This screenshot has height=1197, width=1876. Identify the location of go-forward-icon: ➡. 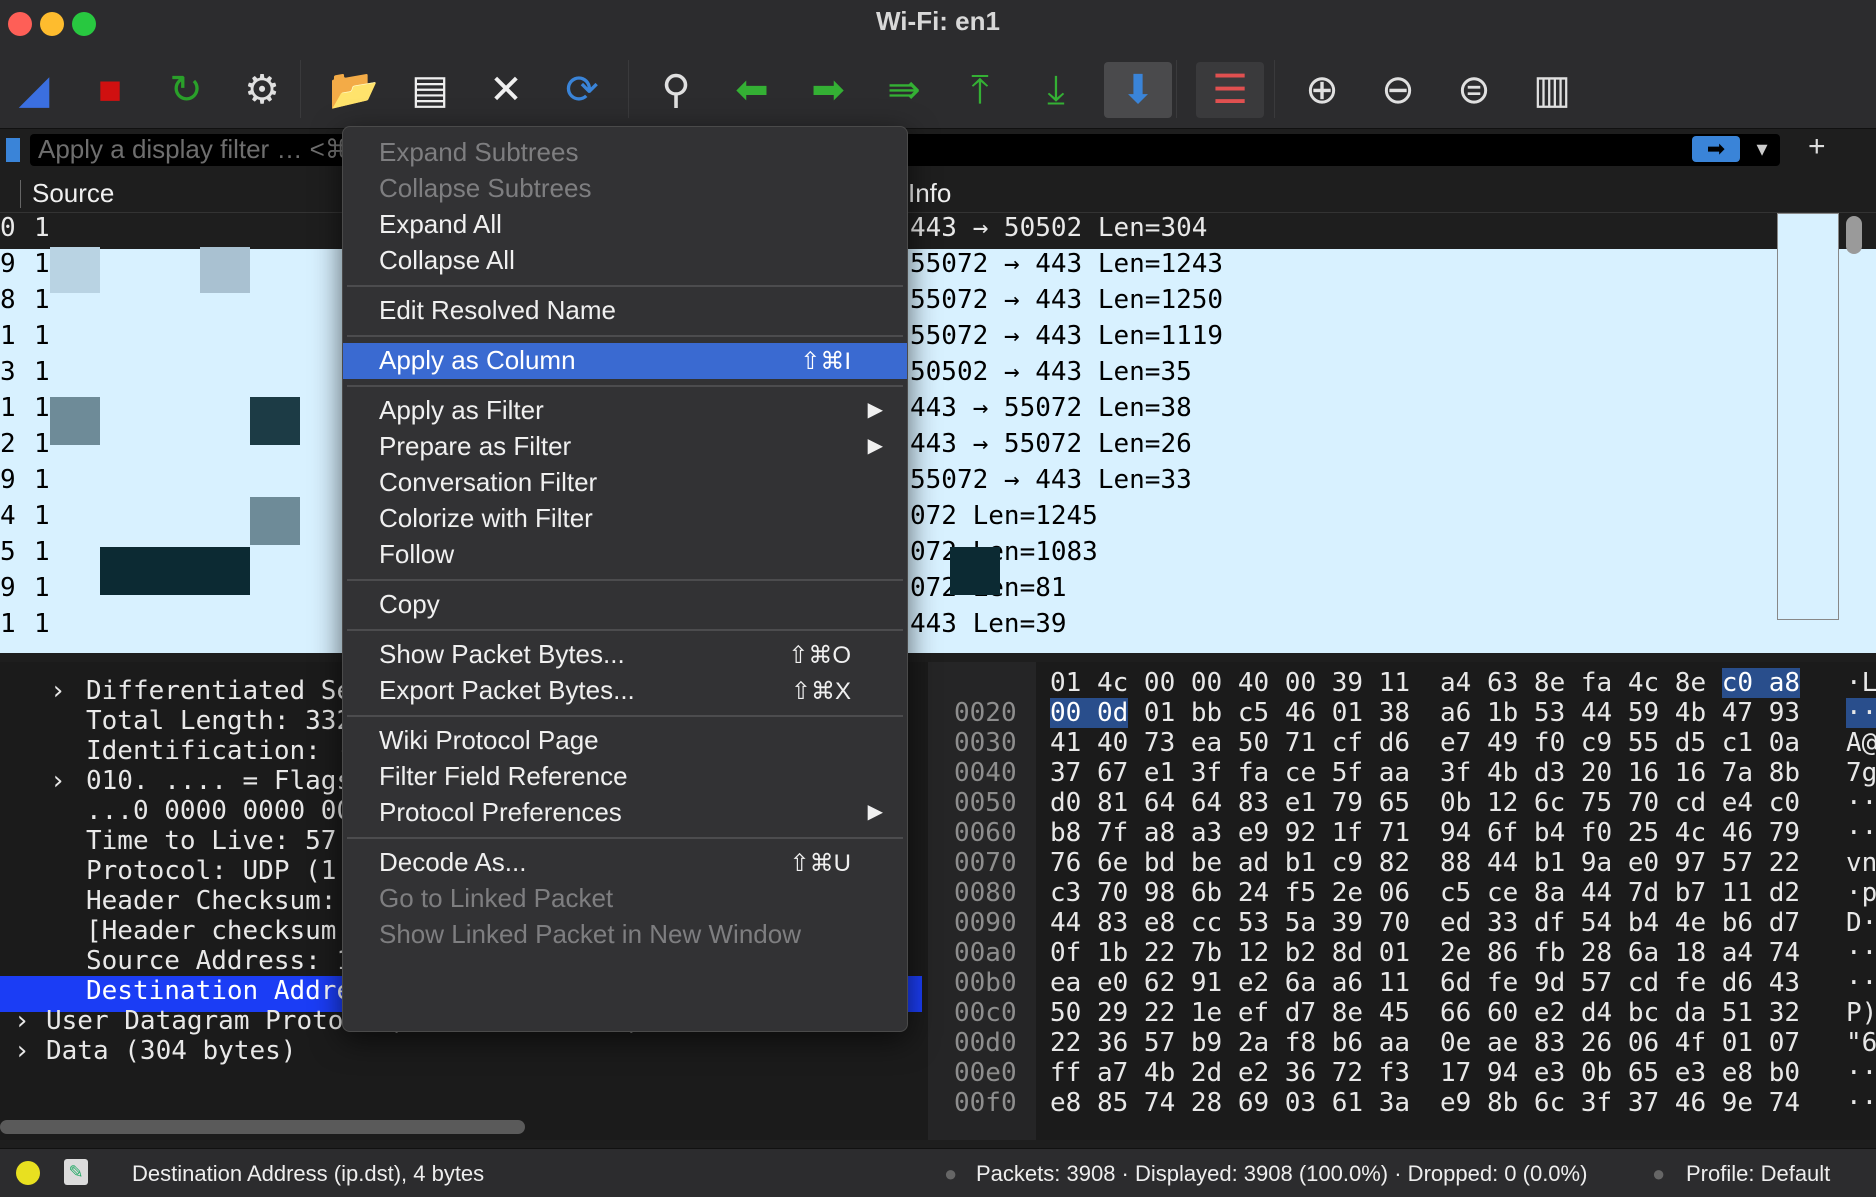
(828, 90).